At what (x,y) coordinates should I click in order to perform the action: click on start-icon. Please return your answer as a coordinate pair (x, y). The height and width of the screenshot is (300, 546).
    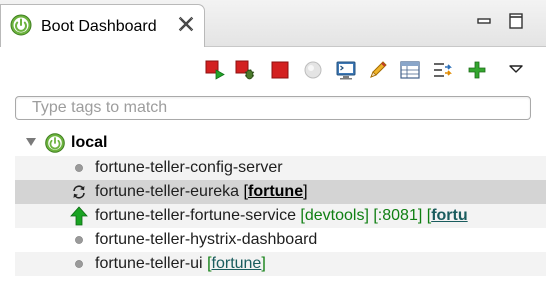
    Looking at the image, I should click on (215, 70).